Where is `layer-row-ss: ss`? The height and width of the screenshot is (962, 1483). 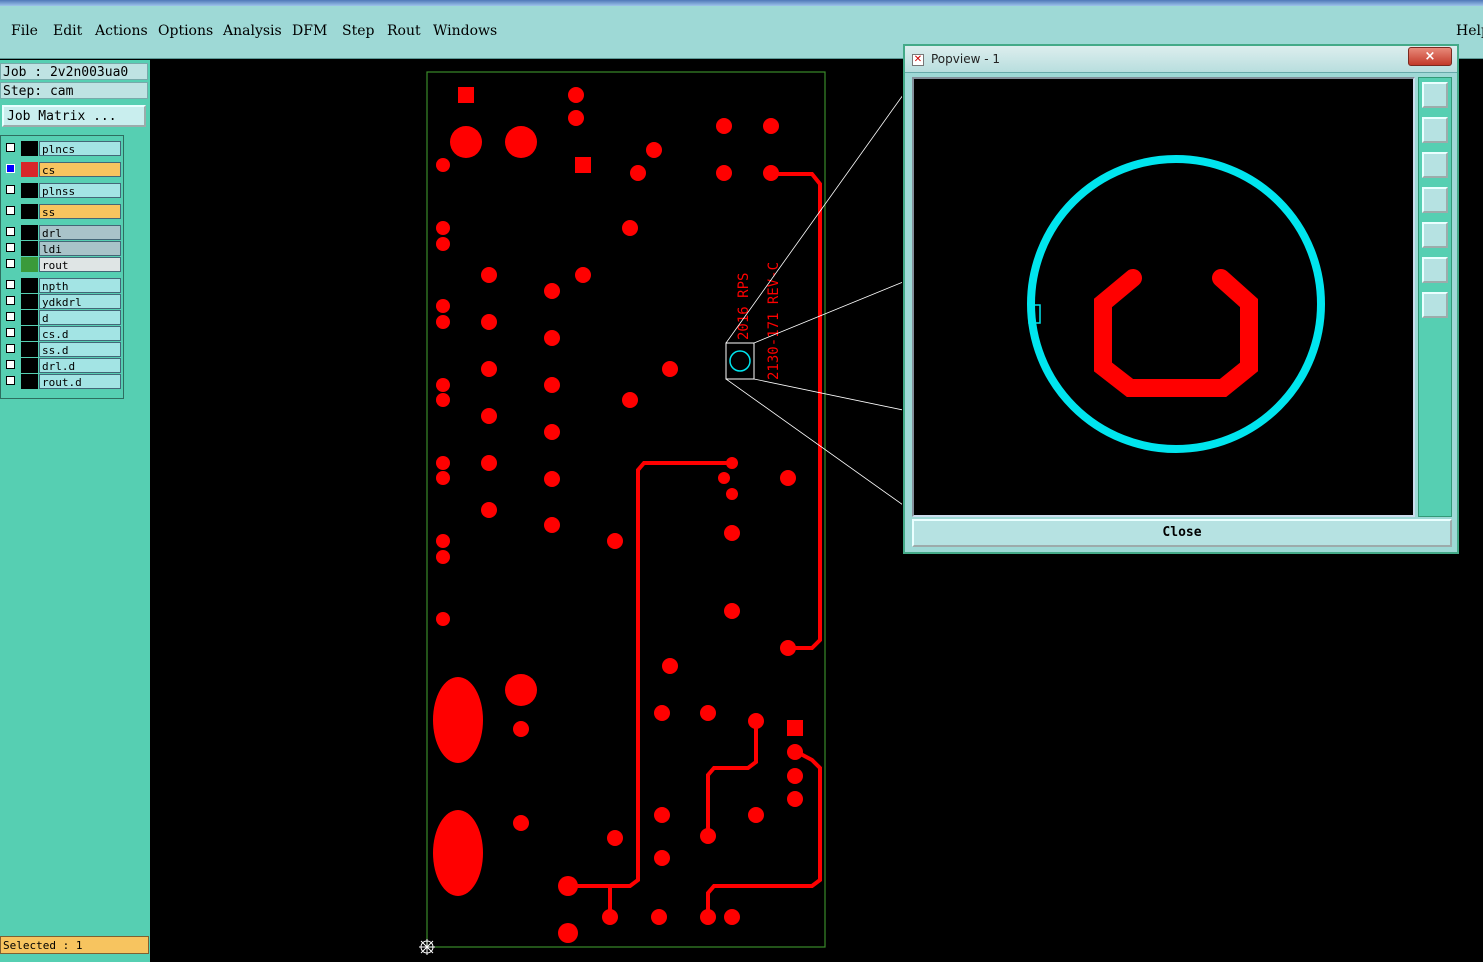
layer-row-ss: ss is located at coordinates (62, 211).